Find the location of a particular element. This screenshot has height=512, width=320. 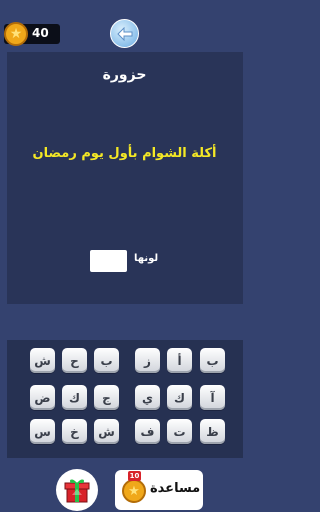

help-label: مساعدة is located at coordinates (175, 488).